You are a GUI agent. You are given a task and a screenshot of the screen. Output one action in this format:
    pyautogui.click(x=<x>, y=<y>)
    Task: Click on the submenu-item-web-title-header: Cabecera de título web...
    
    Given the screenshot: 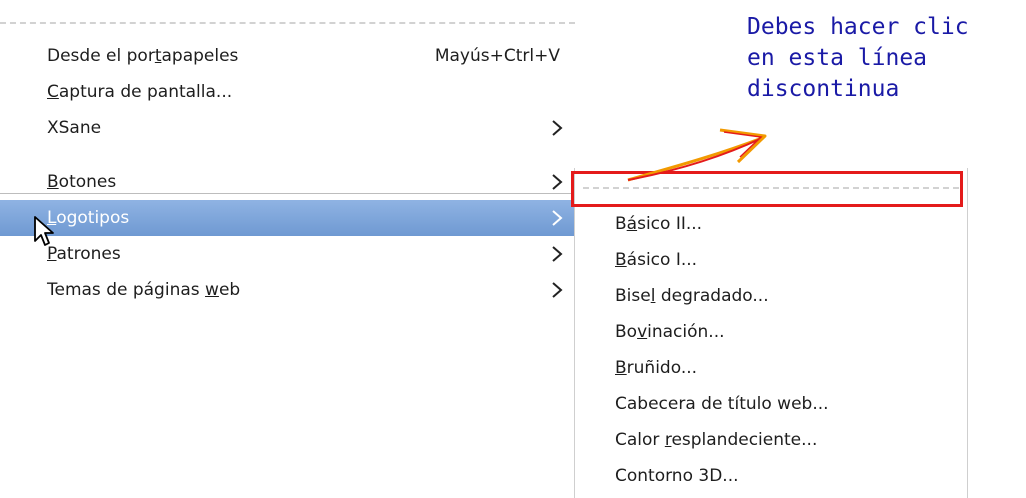 What is the action you would take?
    pyautogui.click(x=722, y=404)
    